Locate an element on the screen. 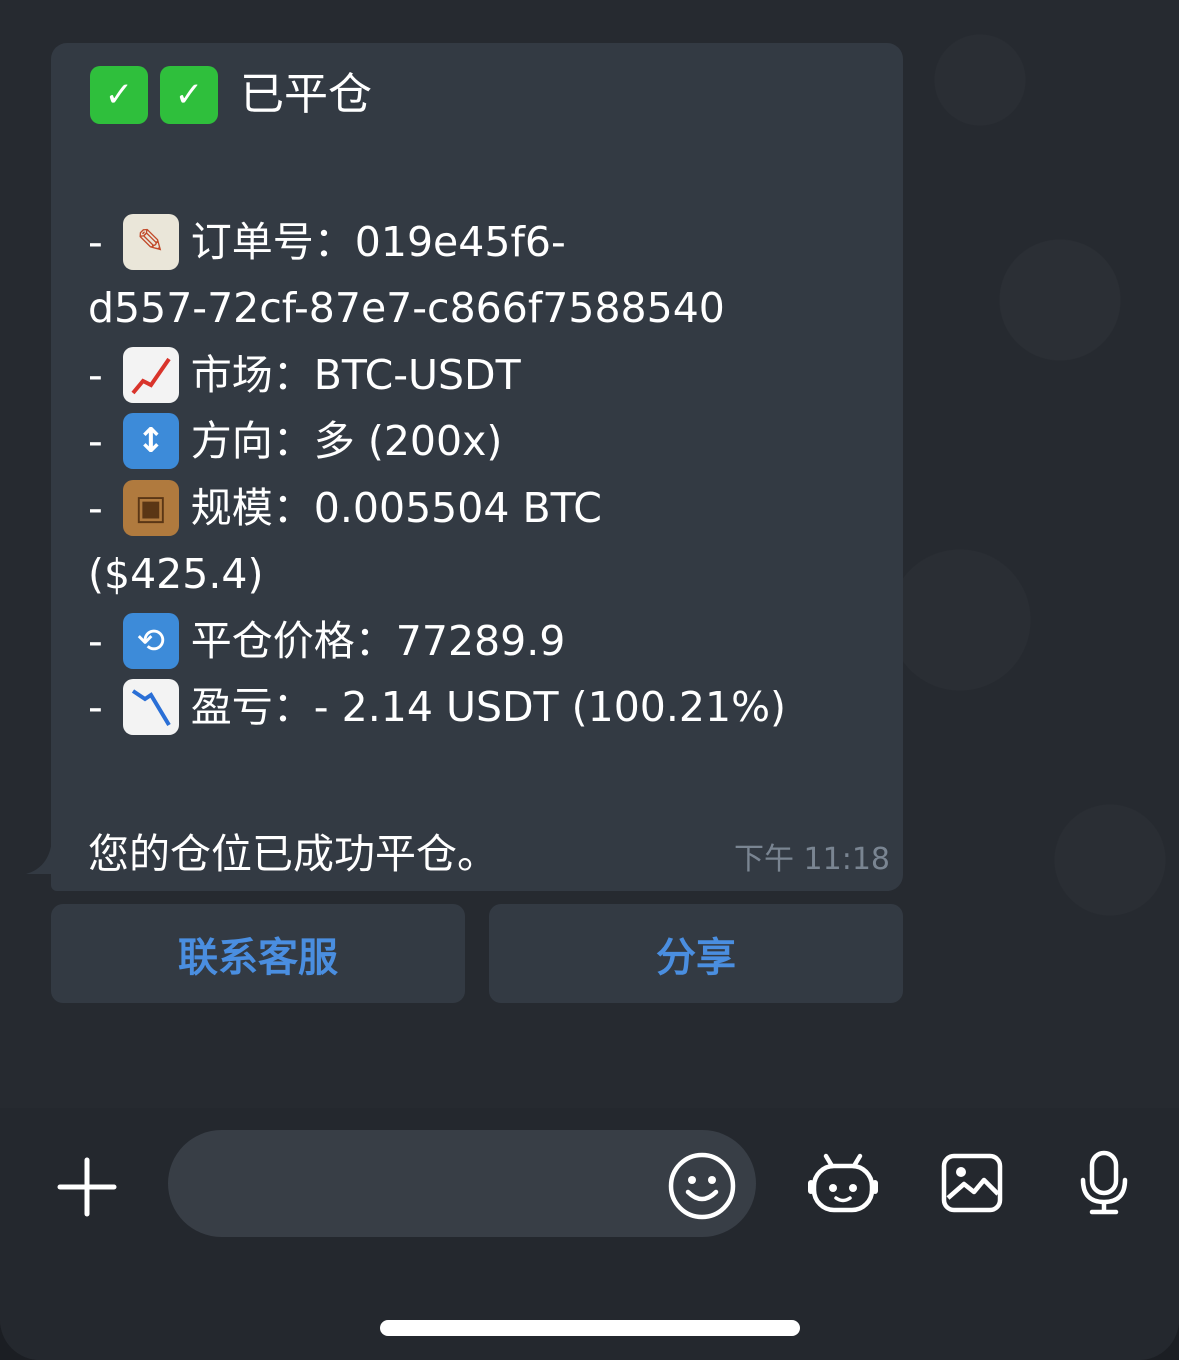  order-label: 订单号： is located at coordinates (272, 241).